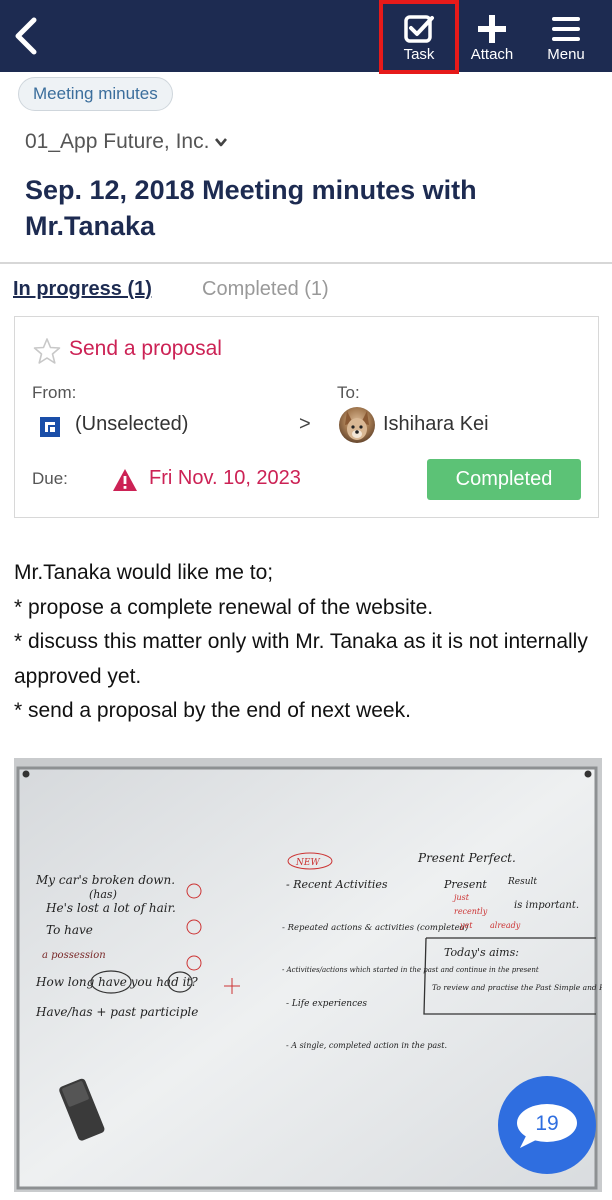 This screenshot has width=612, height=1200. Describe the element at coordinates (492, 29) in the screenshot. I see `plus-icon` at that location.